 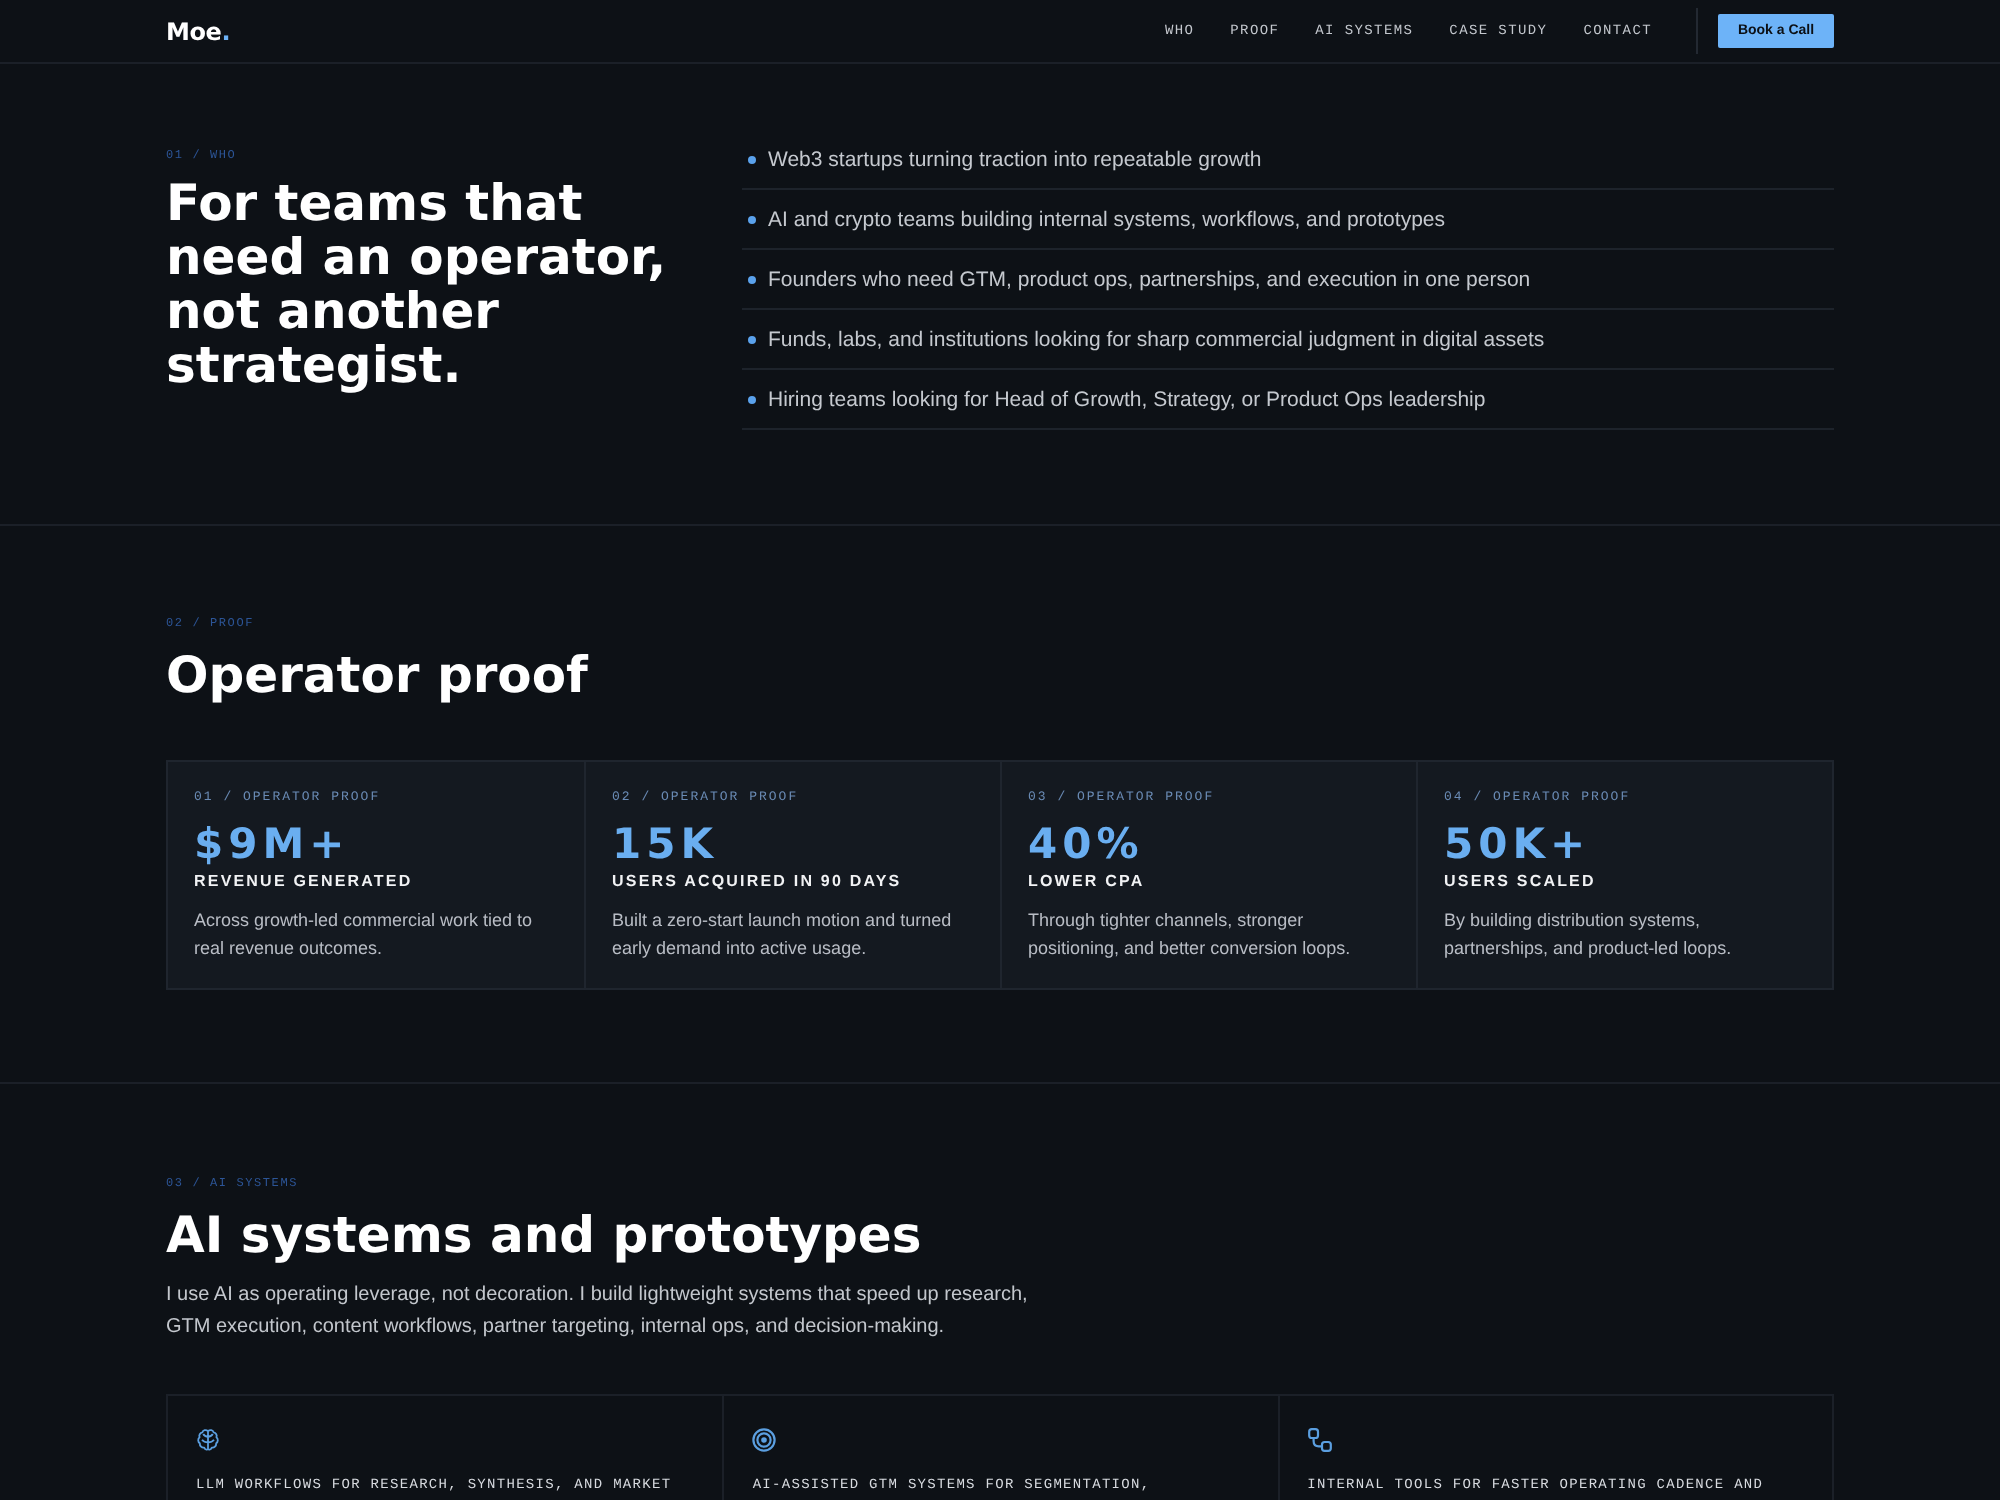 I want to click on list-item-text: Funds, labs, and institutions looking for sharp commercial judgment in digital assets, so click(x=1156, y=339).